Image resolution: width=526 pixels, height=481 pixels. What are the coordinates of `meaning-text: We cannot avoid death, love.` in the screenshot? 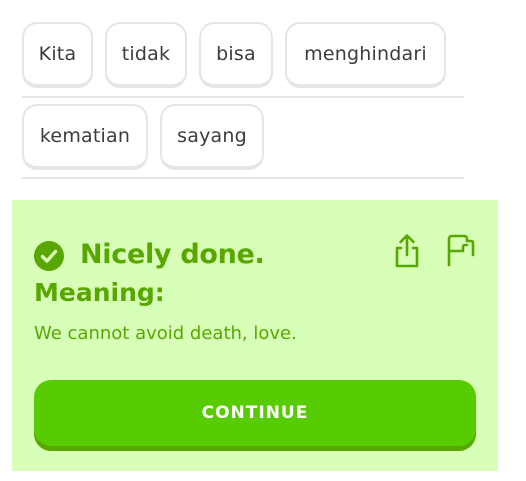 It's located at (165, 333).